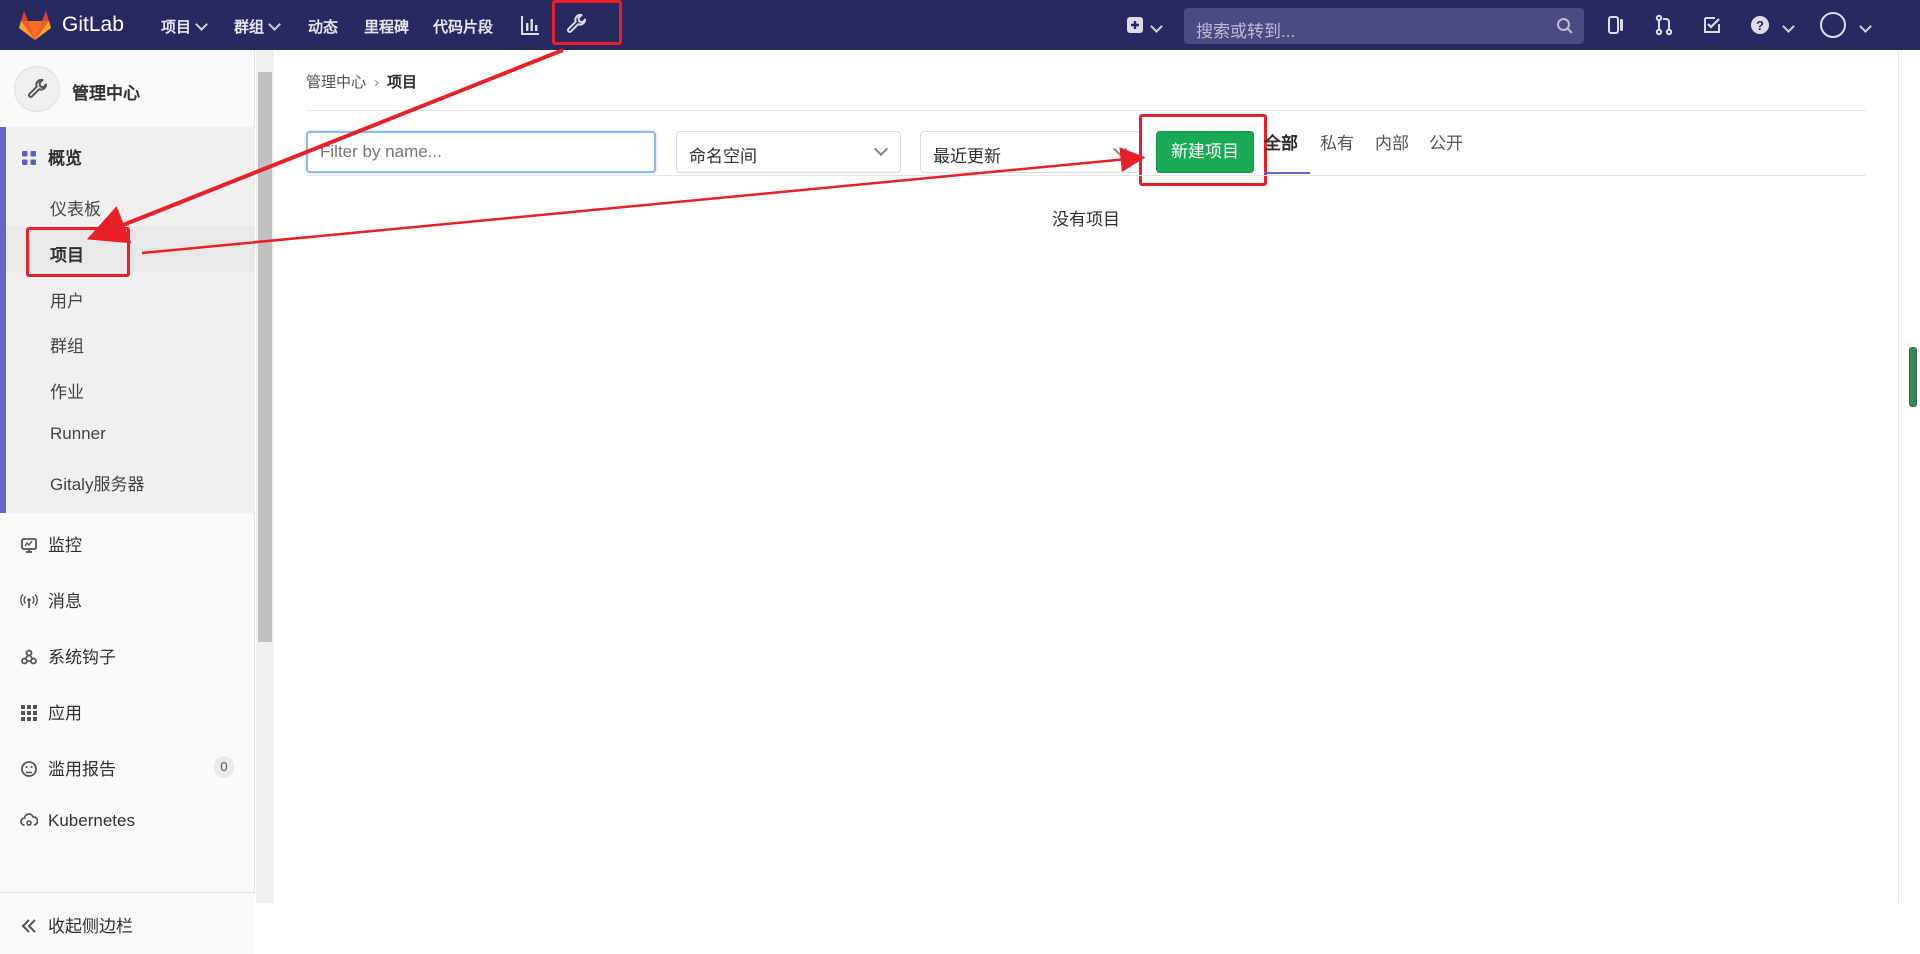 The image size is (1920, 954). I want to click on page-scrollbar-track, so click(1909, 476).